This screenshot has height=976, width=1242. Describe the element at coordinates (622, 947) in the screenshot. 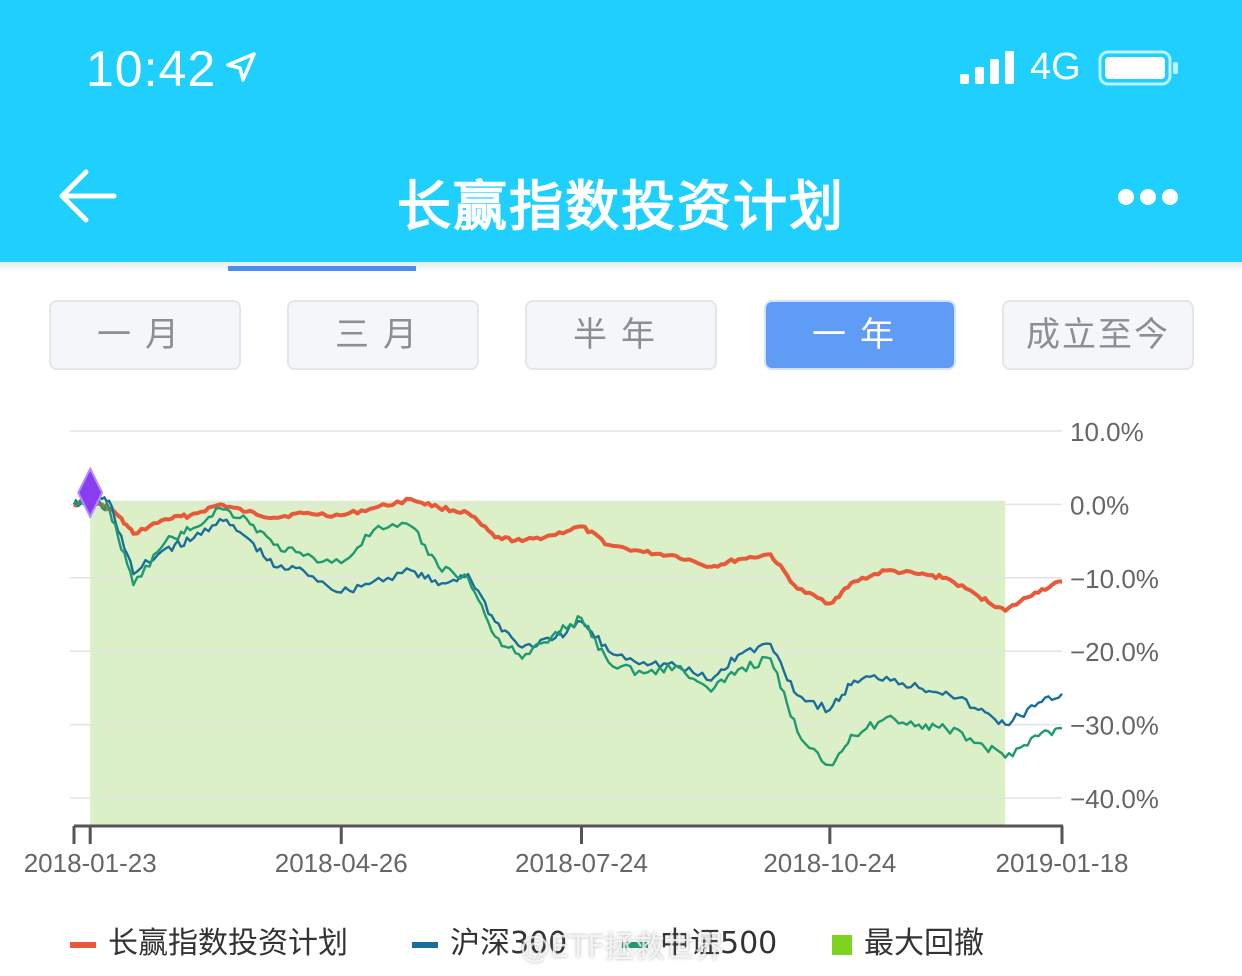

I see `watermark: @ETF拯救世界` at that location.